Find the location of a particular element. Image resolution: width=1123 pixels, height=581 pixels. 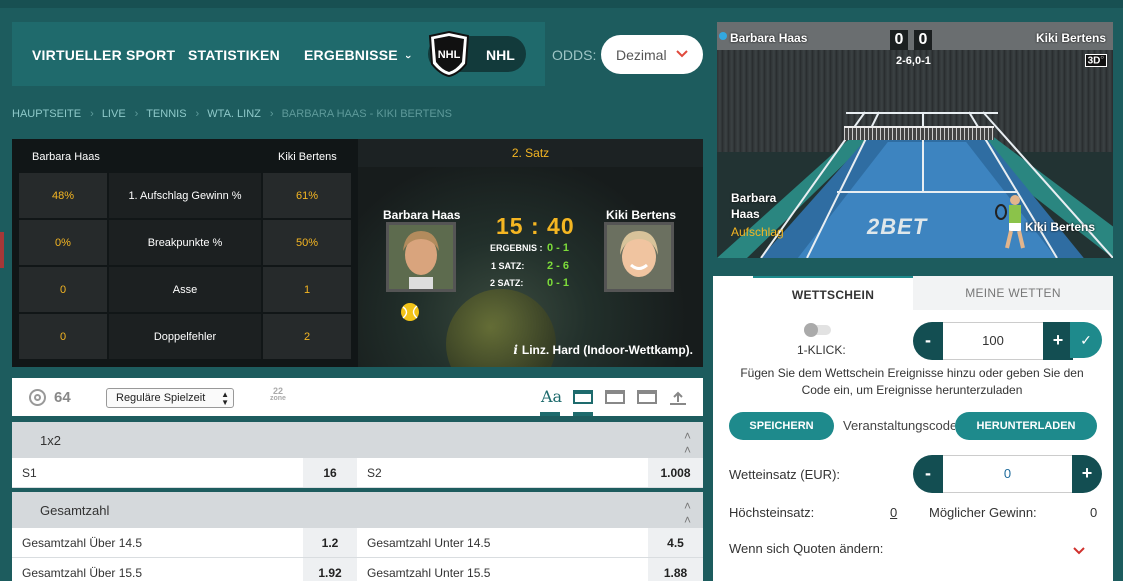

stat-label: 1. Aufschlag Gewinn % is located at coordinates (185, 195).